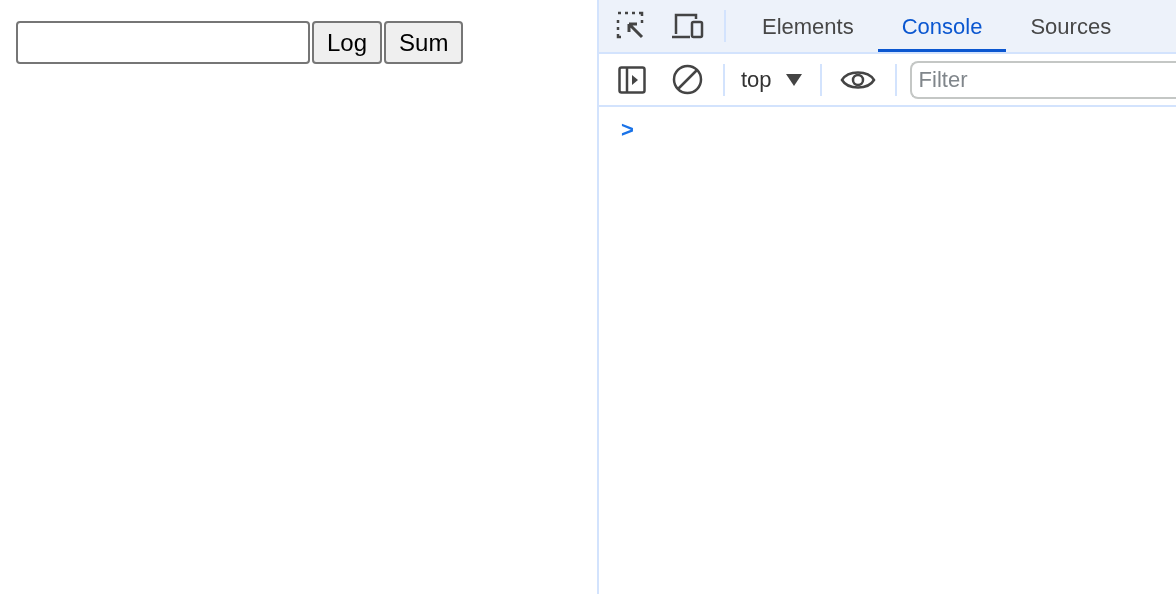  I want to click on page-button: Log, so click(347, 42).